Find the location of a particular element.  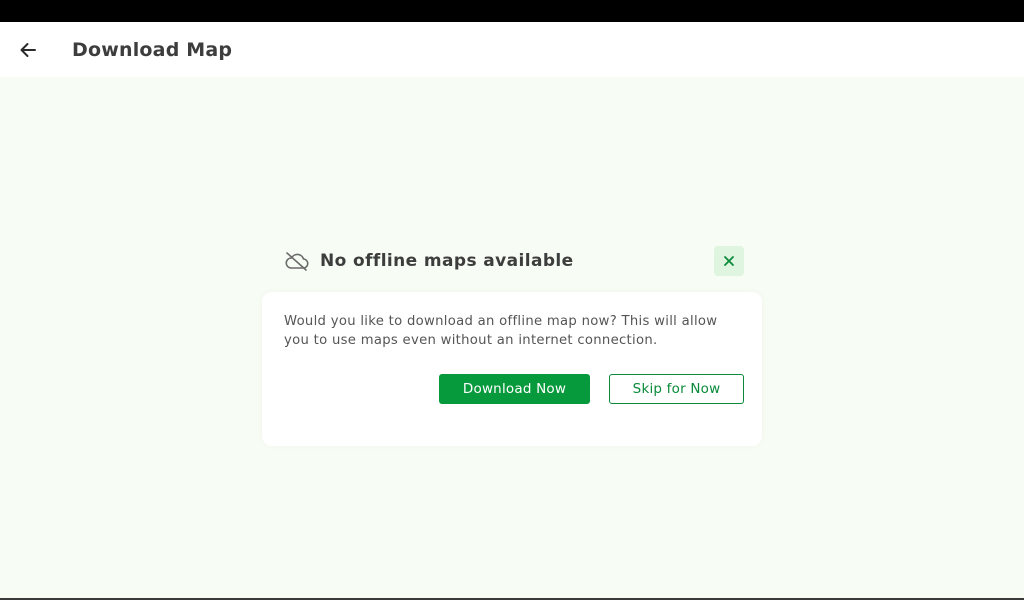

close-icon is located at coordinates (729, 261).